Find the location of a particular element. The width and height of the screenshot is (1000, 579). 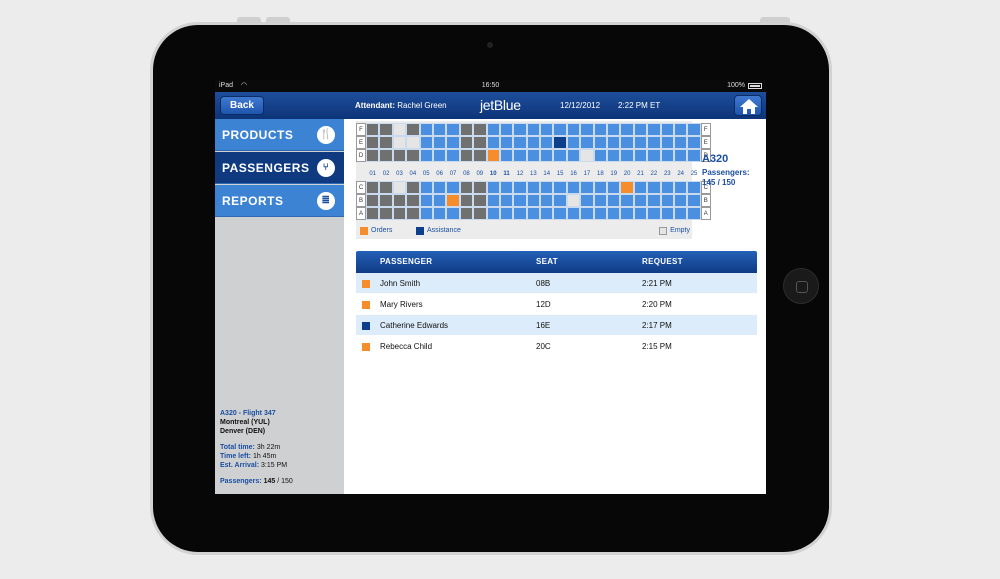

seat-10A is located at coordinates (493, 213).